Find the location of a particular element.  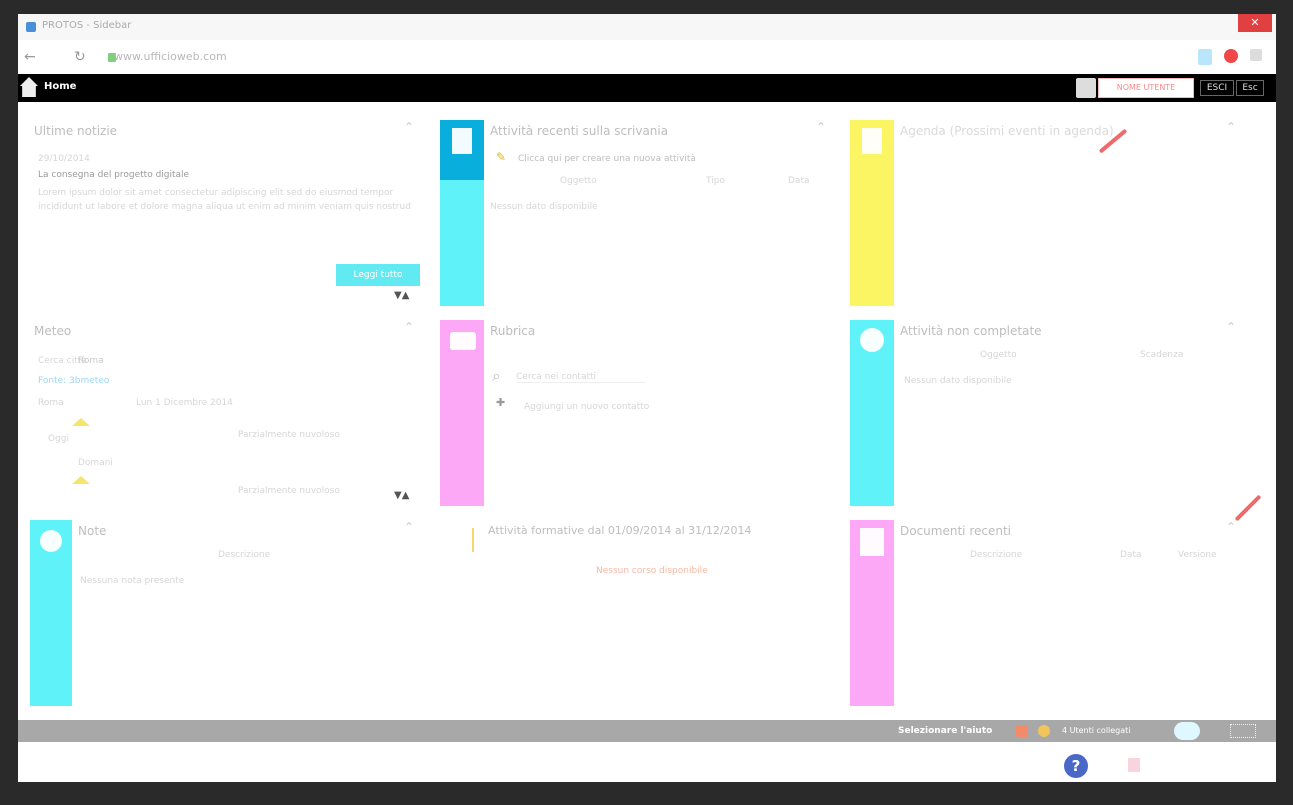

warning-icon is located at coordinates (1044, 731).